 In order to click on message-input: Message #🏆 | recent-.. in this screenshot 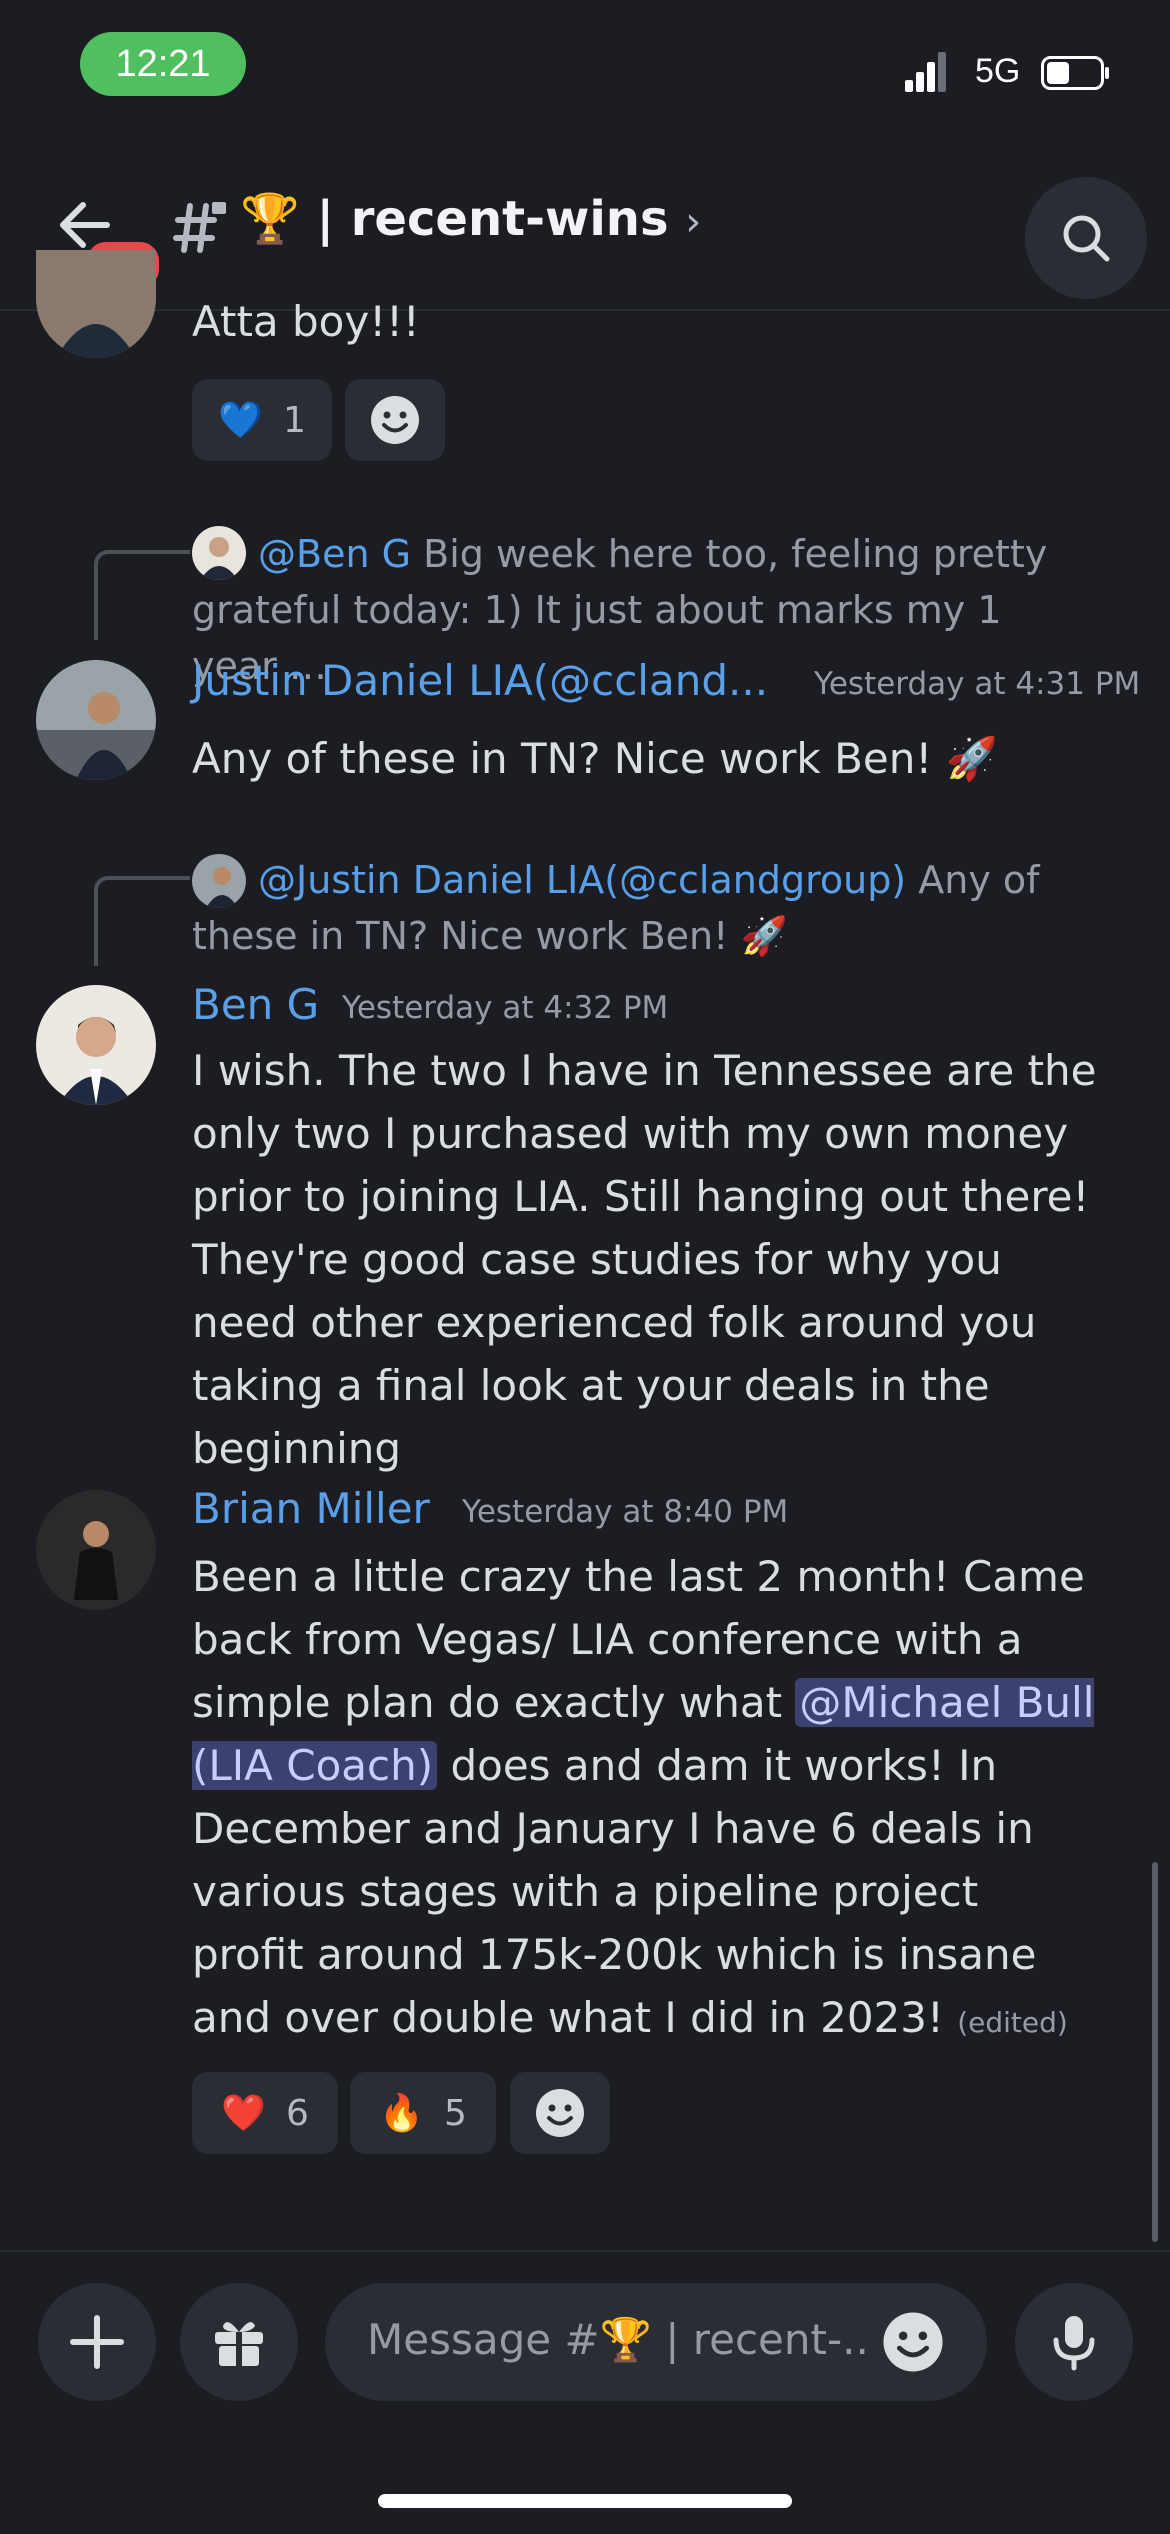, I will do `click(656, 2342)`.